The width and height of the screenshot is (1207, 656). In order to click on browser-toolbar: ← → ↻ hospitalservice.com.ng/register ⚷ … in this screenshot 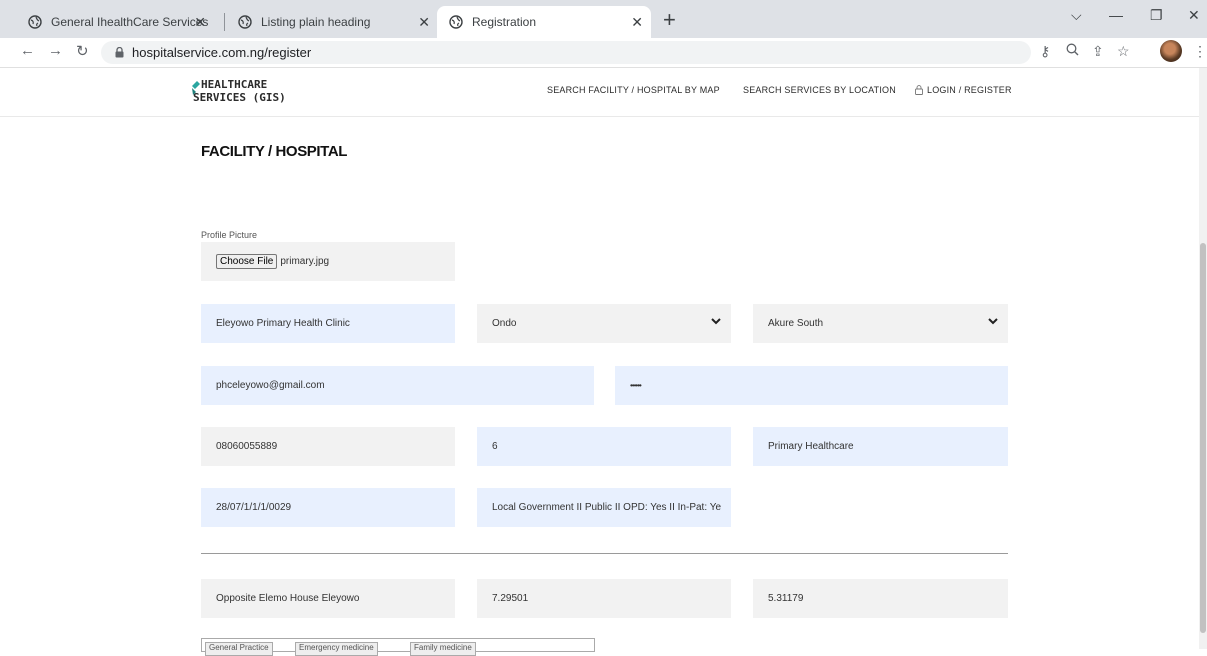, I will do `click(603, 53)`.